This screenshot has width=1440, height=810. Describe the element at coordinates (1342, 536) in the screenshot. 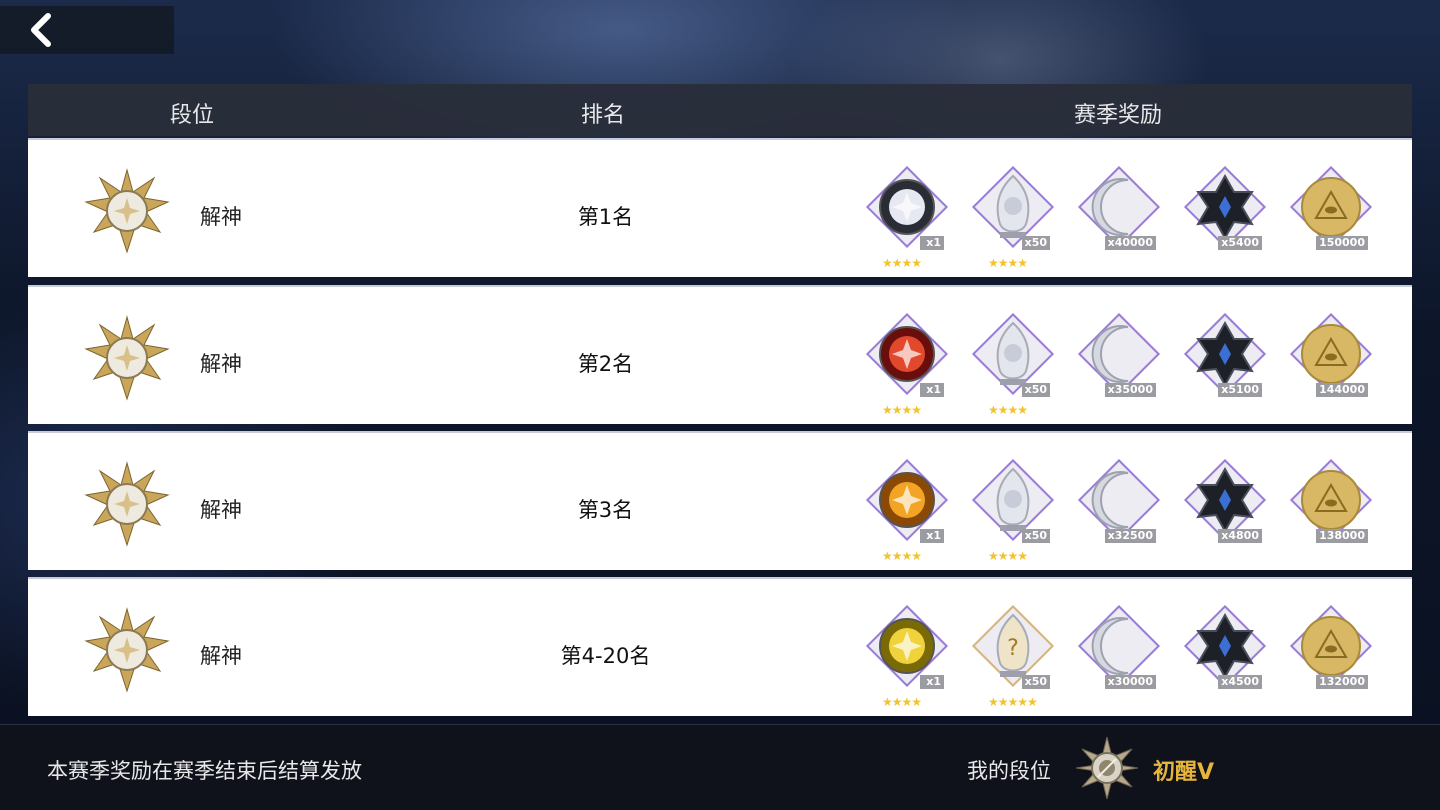

I see `reward-quantity: 138000` at that location.